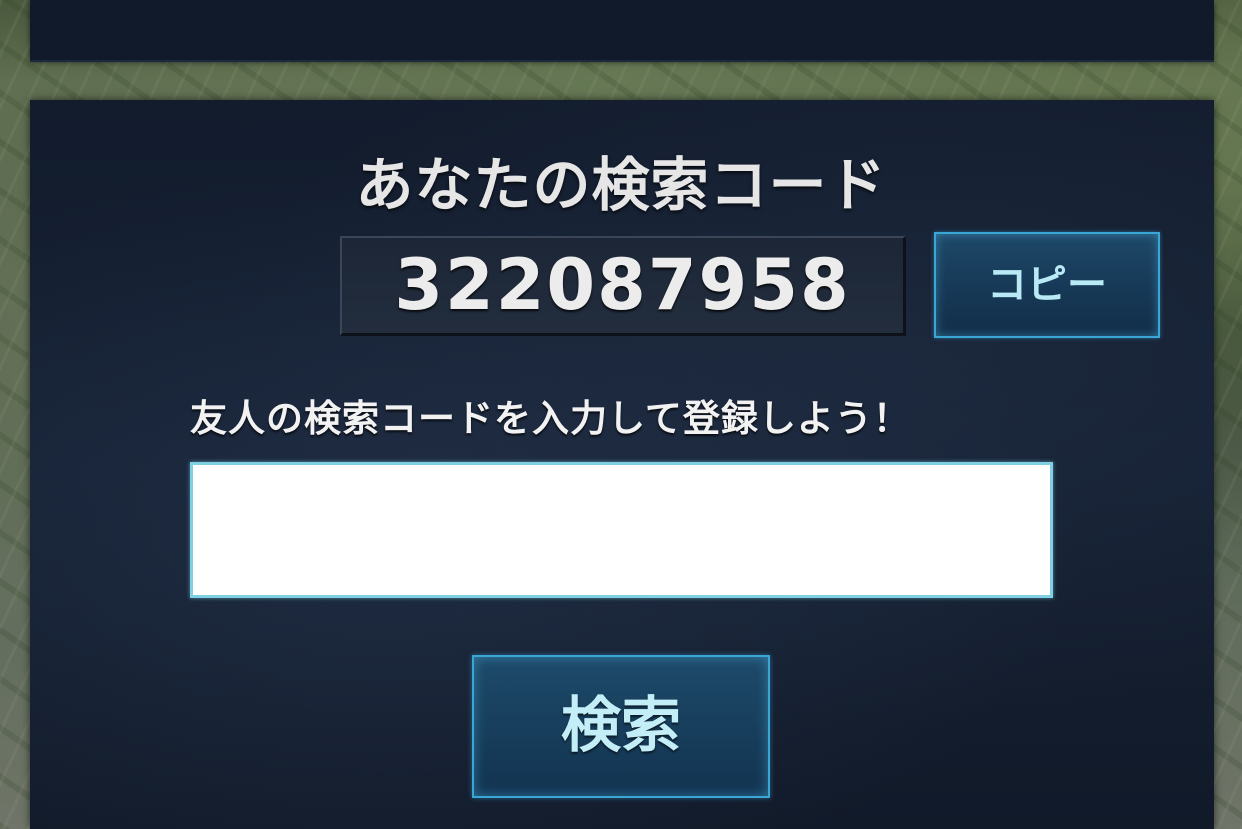 This screenshot has width=1242, height=829. I want to click on panel-title: あなたの検索コード, so click(621, 185).